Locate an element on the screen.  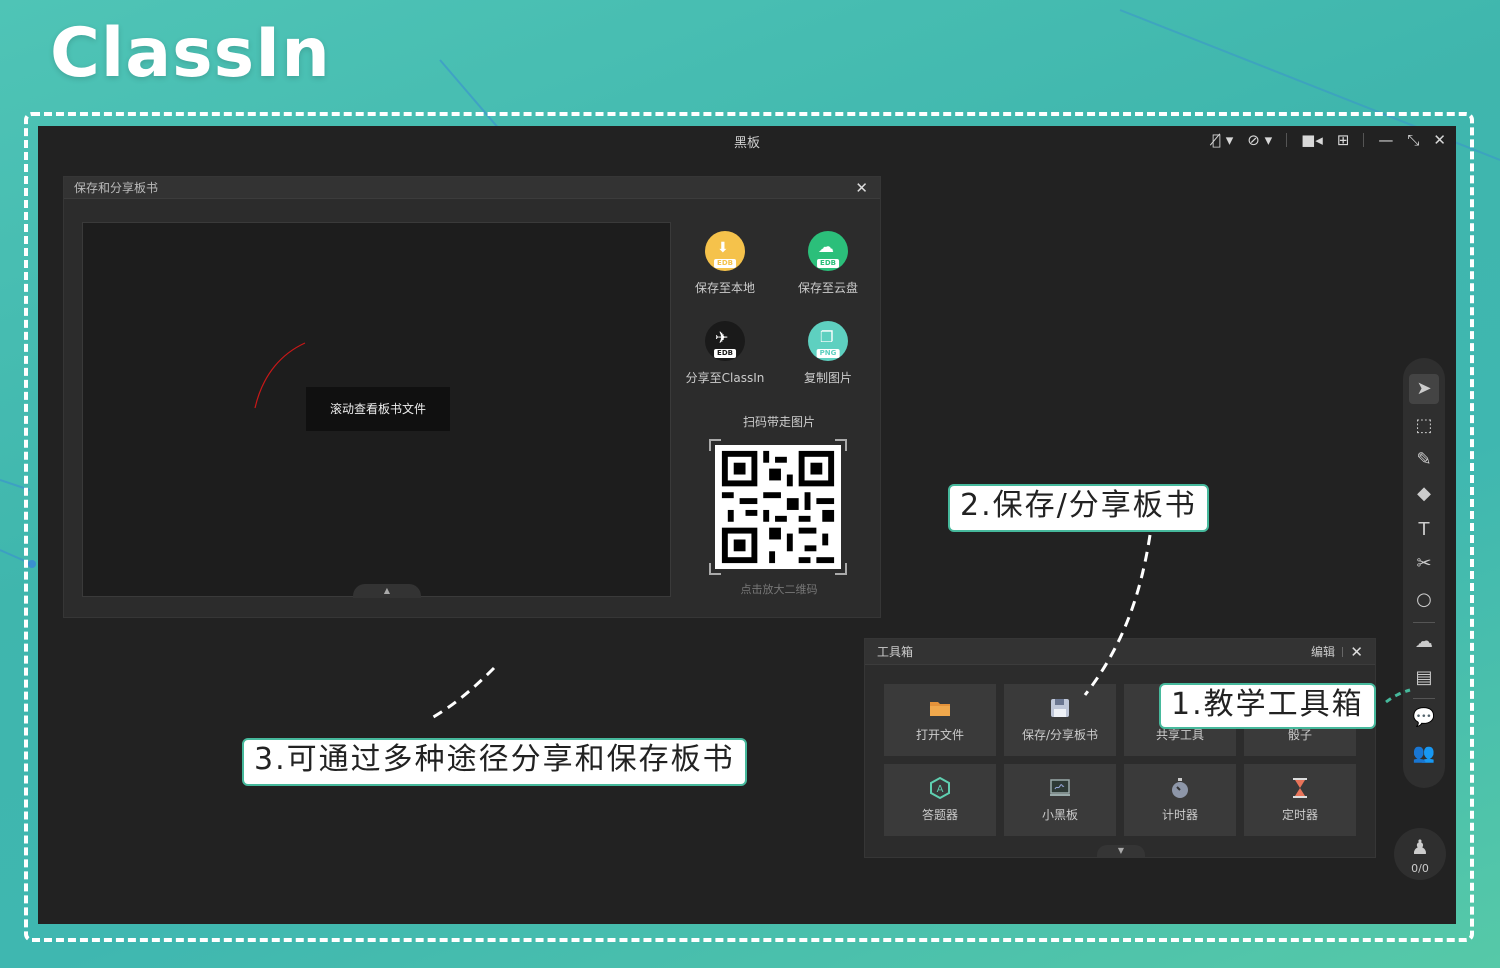
tool-answer: A 答题器 is located at coordinates (940, 800).